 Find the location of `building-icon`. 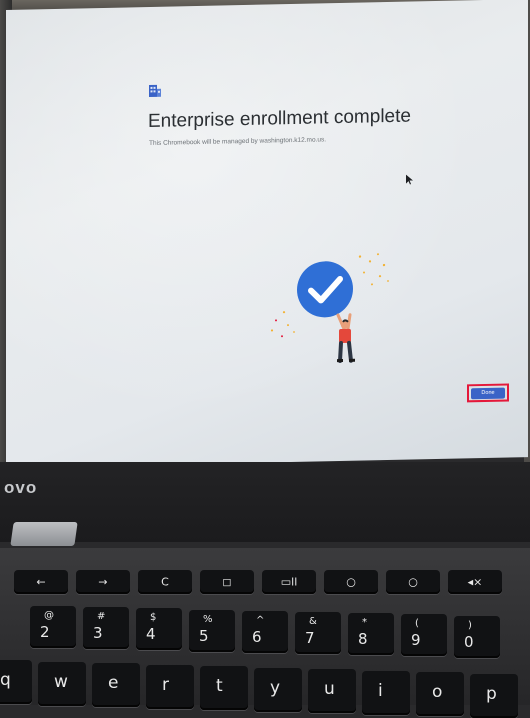

building-icon is located at coordinates (155, 91).